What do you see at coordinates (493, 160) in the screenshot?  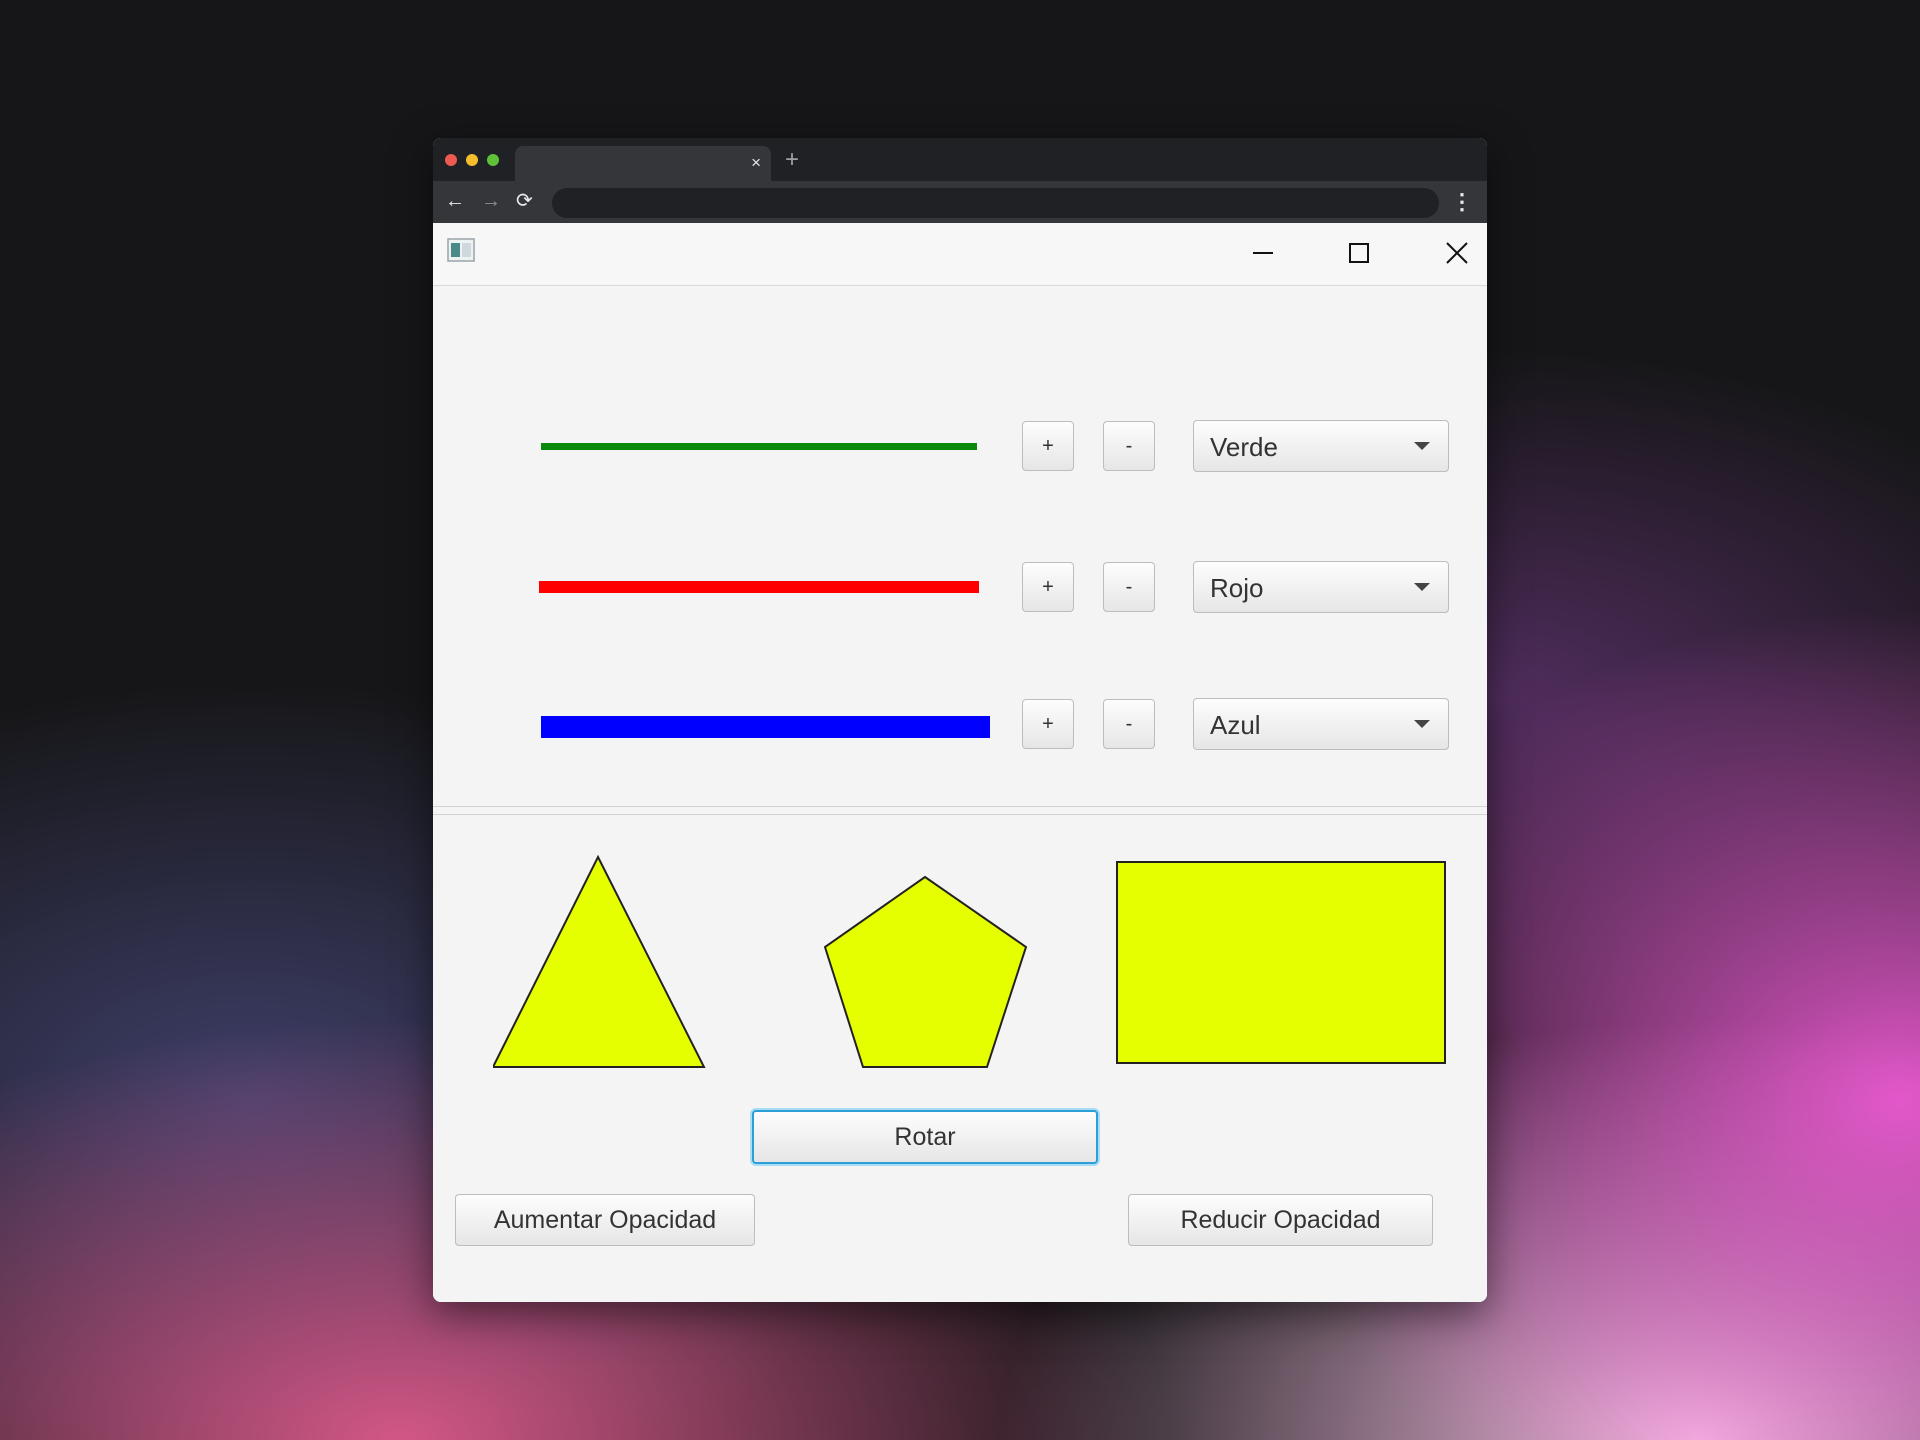 I see `zoom-window-dot` at bounding box center [493, 160].